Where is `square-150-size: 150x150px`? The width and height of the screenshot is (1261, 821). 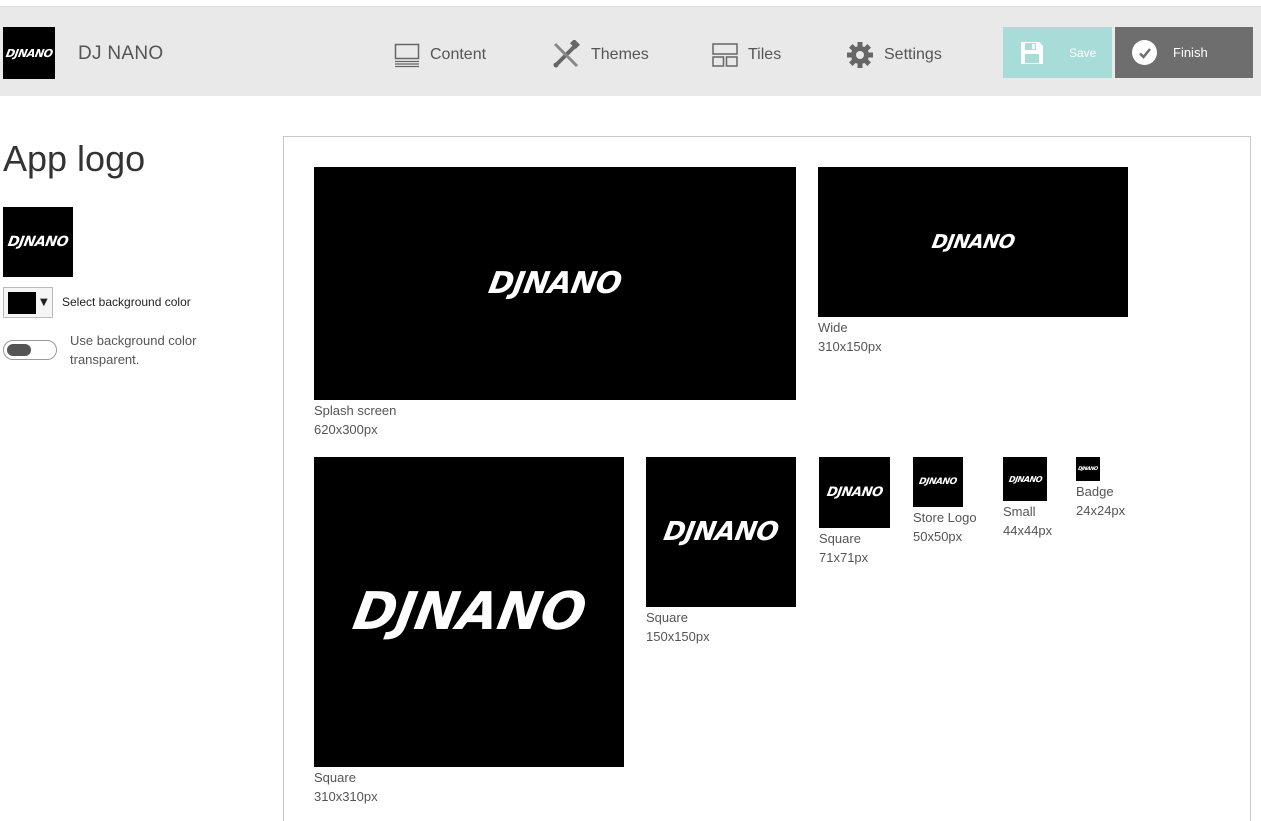 square-150-size: 150x150px is located at coordinates (678, 636).